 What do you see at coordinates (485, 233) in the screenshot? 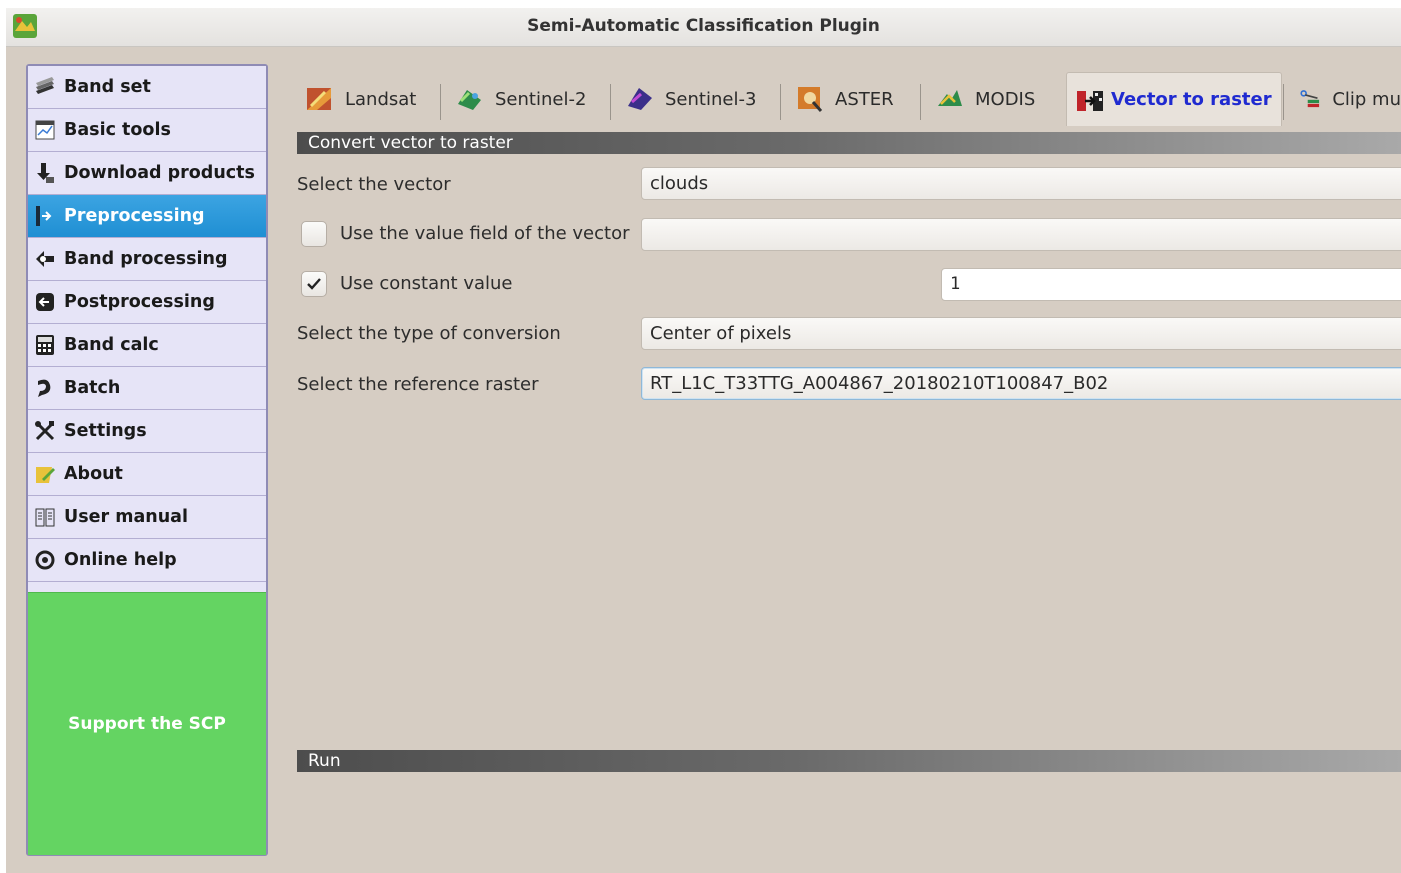
I see `use-value-field-label: Use the value field of the vector` at bounding box center [485, 233].